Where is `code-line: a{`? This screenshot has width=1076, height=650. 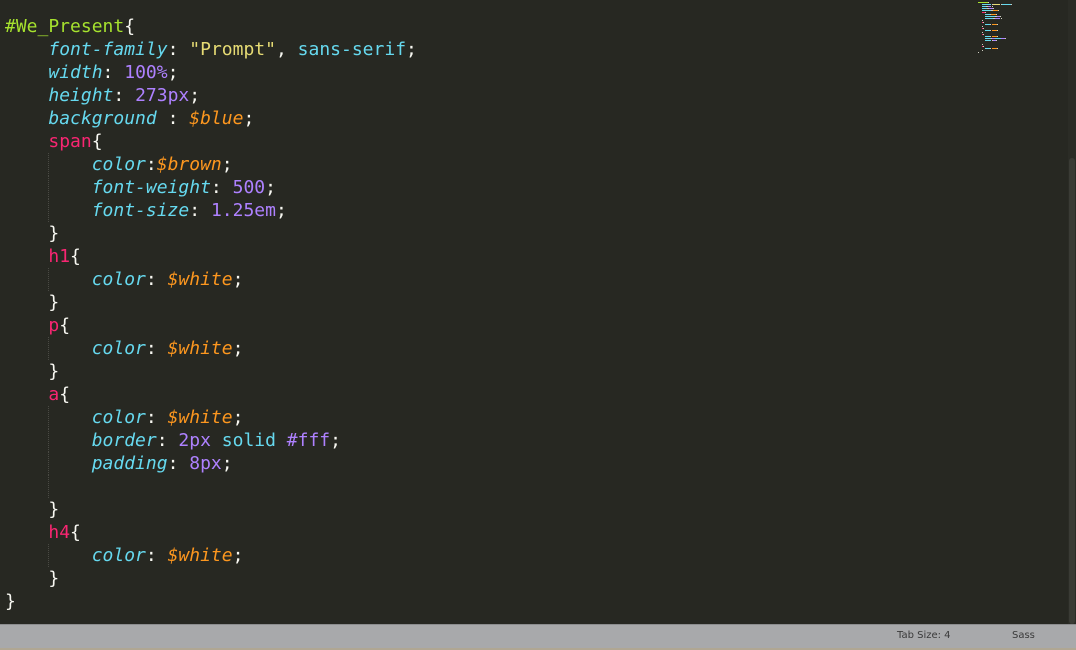 code-line: a{ is located at coordinates (211, 394).